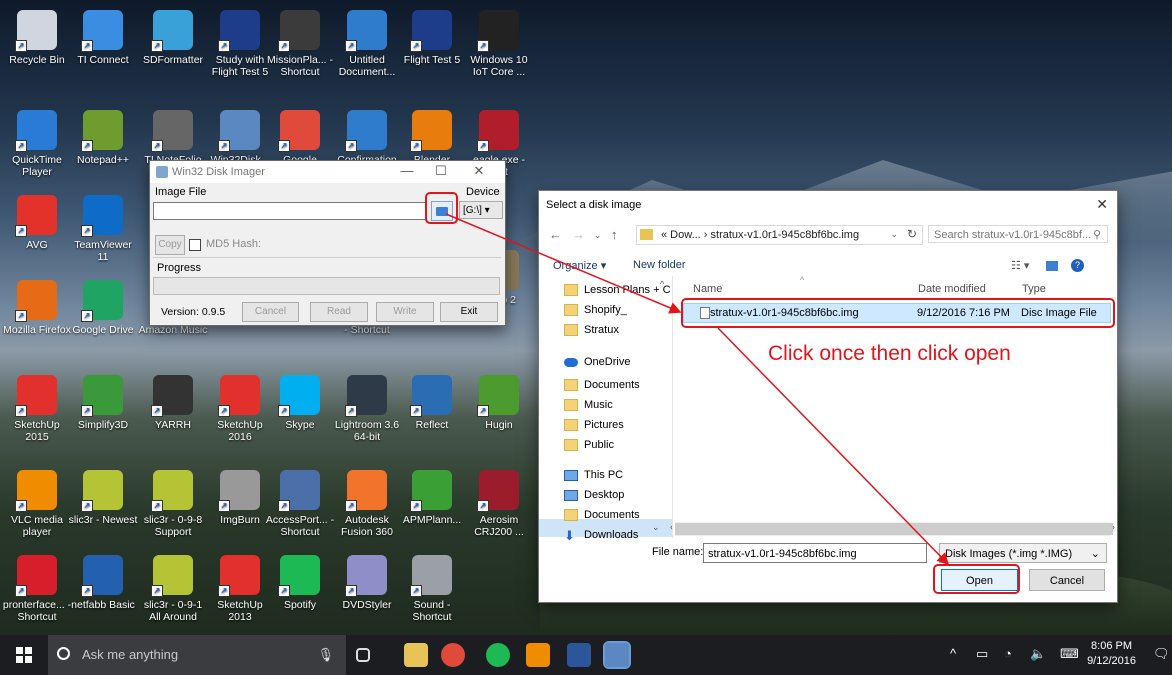 This screenshot has height=675, width=1172. What do you see at coordinates (579, 655) in the screenshot?
I see `word-icon` at bounding box center [579, 655].